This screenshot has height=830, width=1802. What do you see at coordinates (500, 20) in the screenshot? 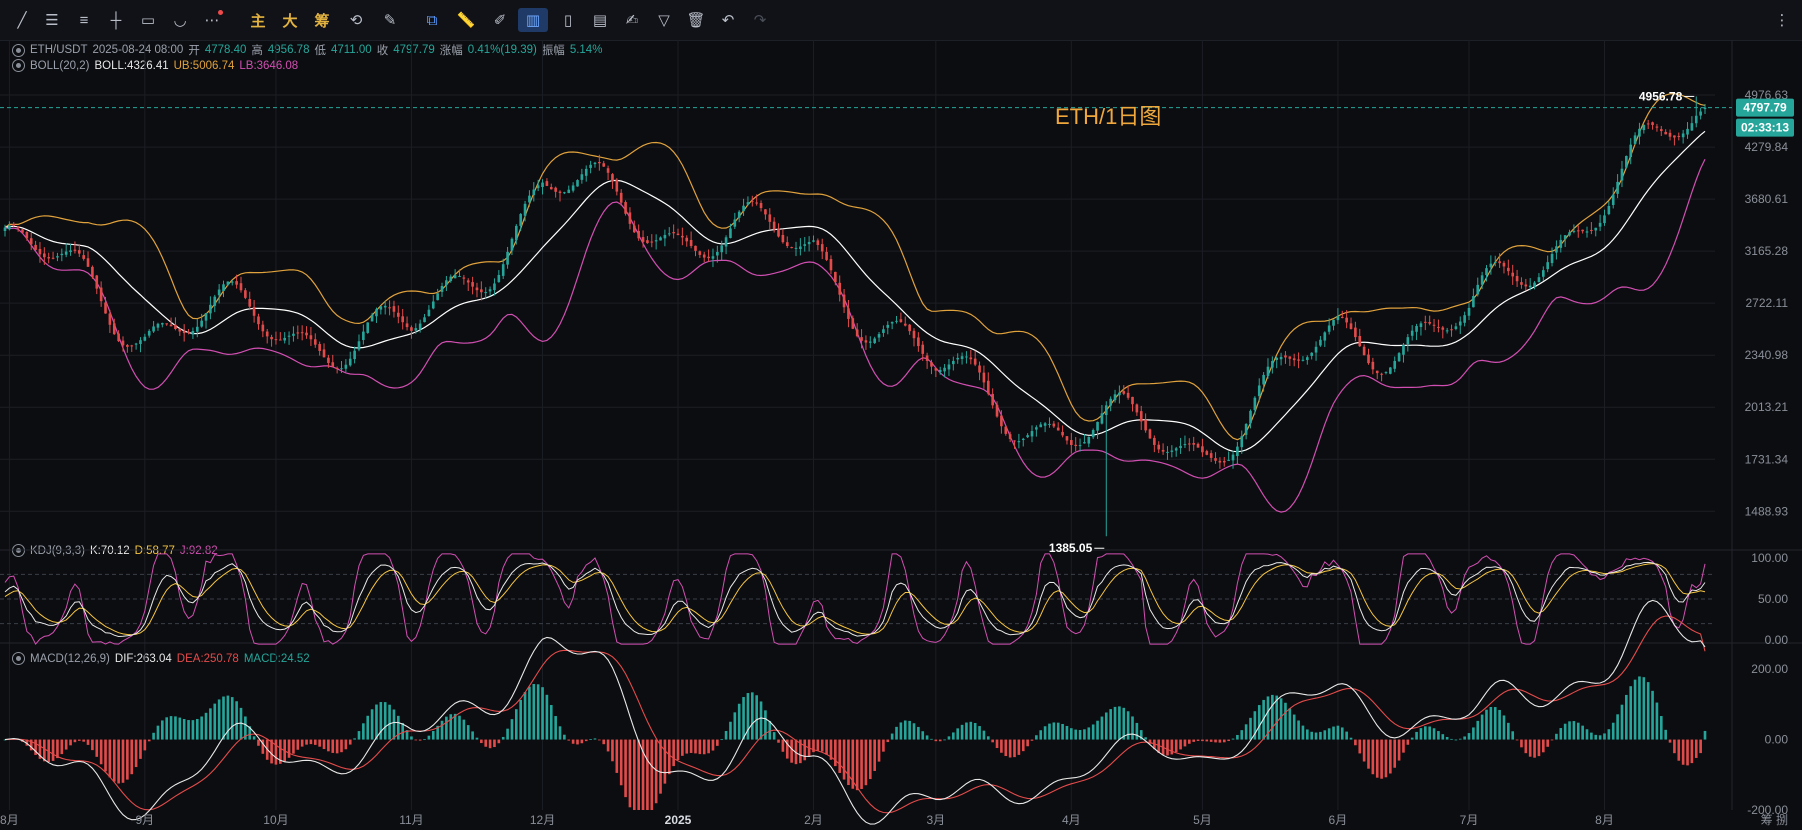
I see `brush-icon: ✐` at bounding box center [500, 20].